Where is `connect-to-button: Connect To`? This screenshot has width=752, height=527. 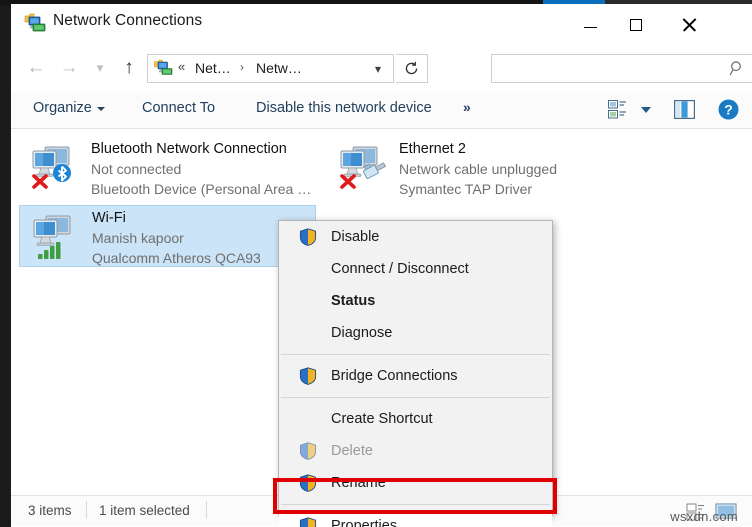
connect-to-button: Connect To is located at coordinates (178, 108).